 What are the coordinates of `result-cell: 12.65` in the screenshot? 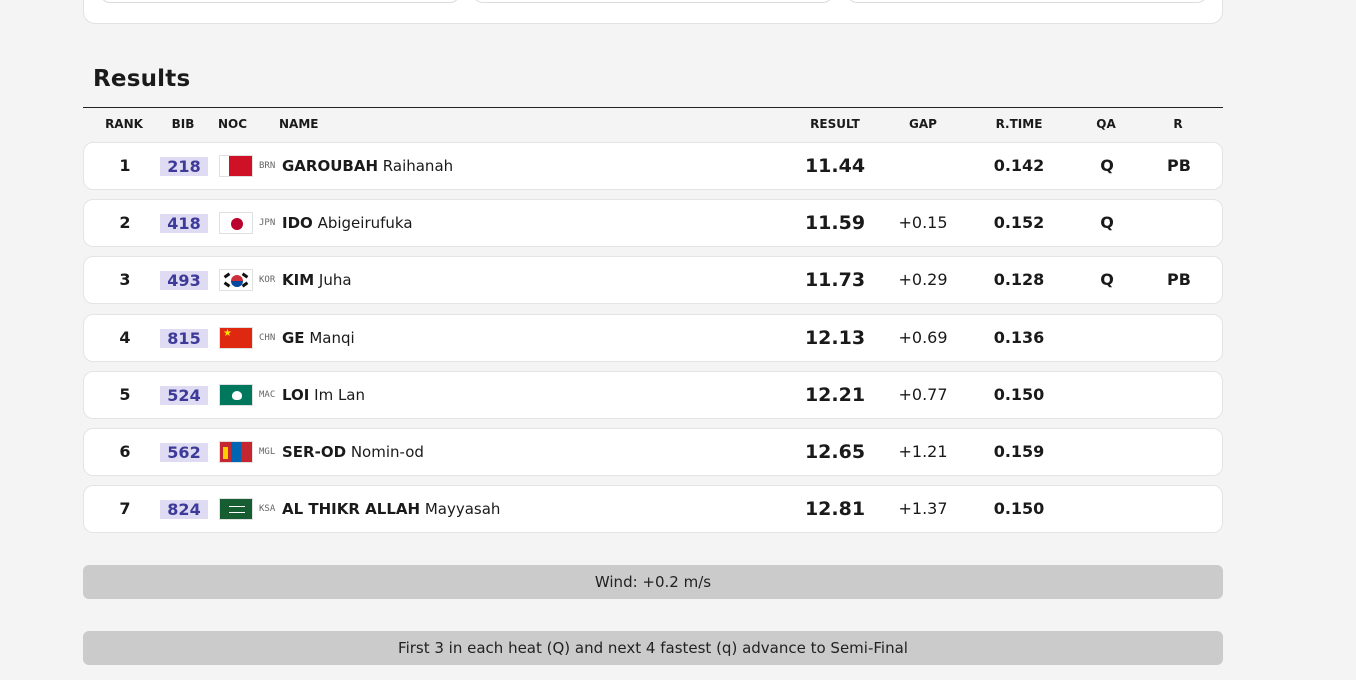 It's located at (835, 452).